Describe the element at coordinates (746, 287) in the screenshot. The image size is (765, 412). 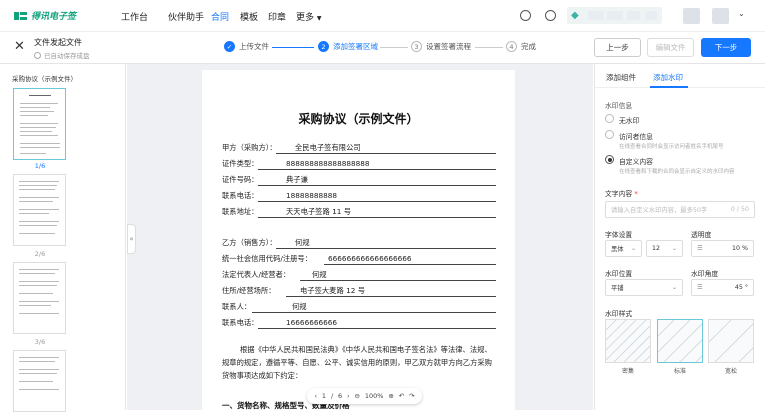
I see `angle-unit: °` at that location.